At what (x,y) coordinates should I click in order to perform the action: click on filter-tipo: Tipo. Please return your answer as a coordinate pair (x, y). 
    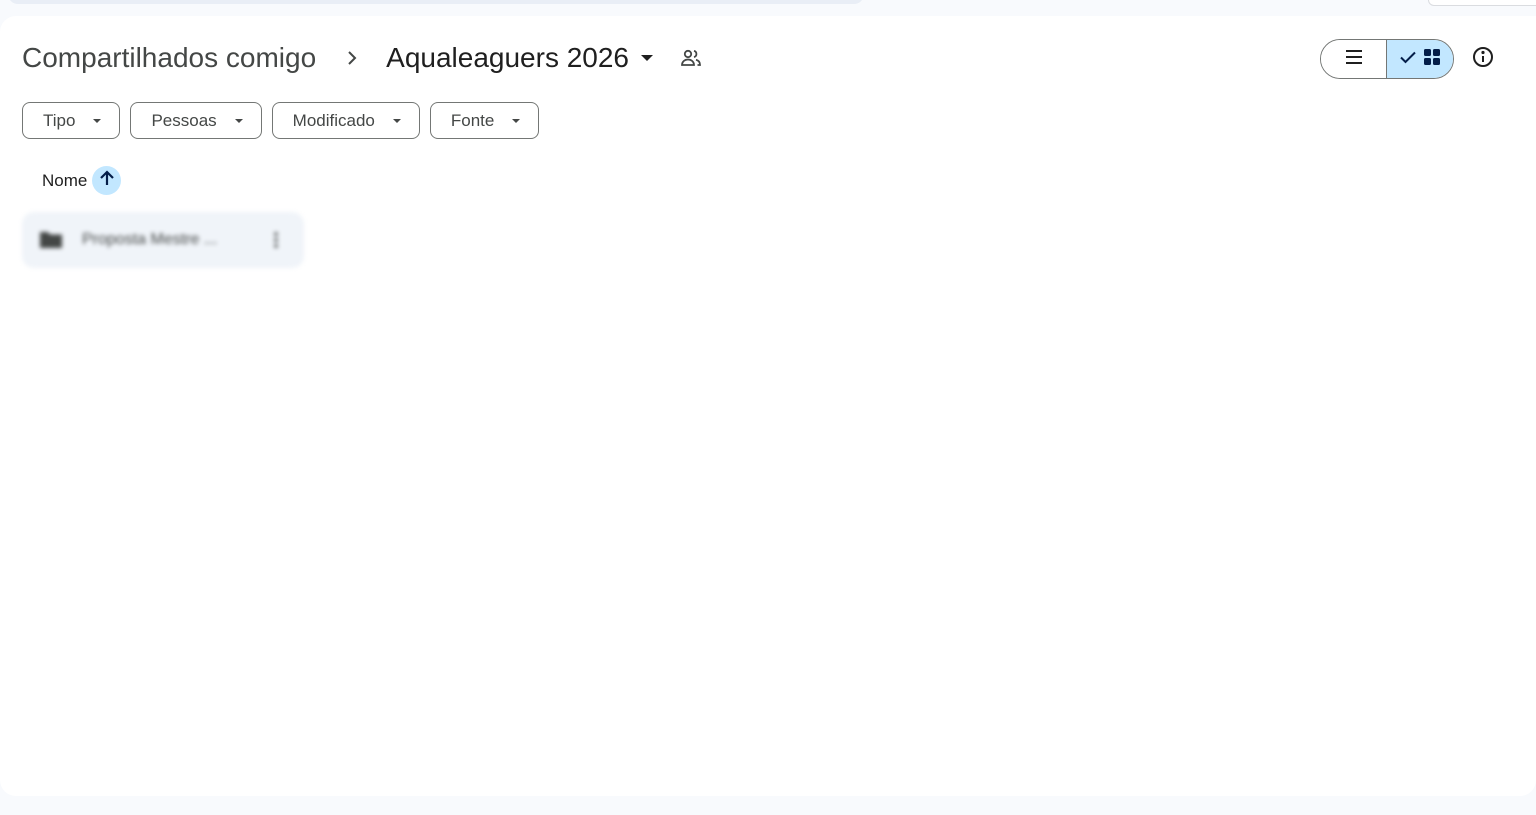
    Looking at the image, I should click on (71, 120).